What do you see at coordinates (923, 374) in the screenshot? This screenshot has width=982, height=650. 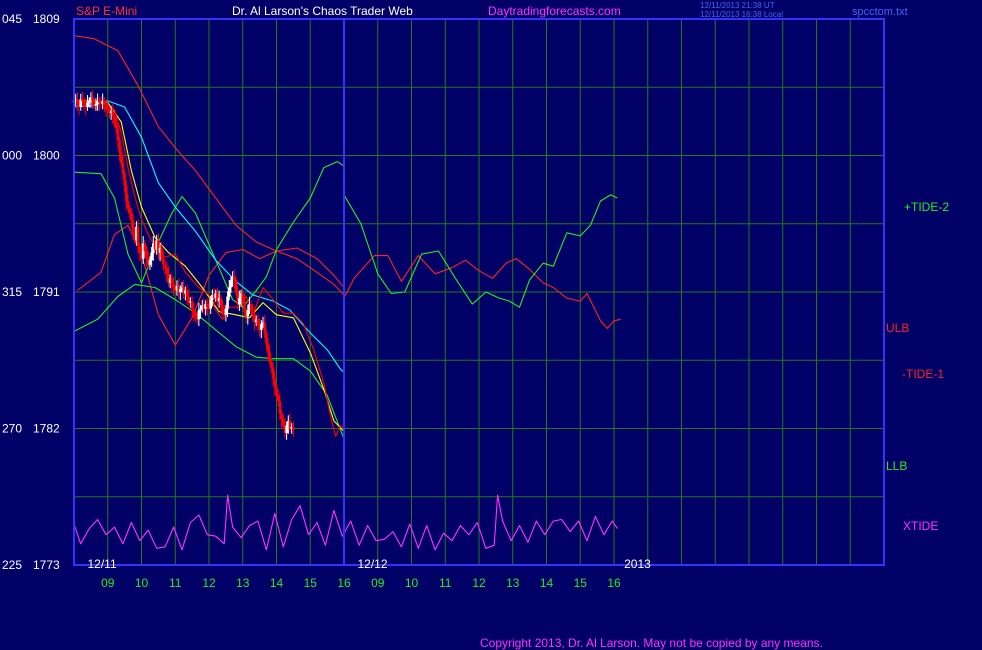 I see `legend-label: -TIDE-1` at bounding box center [923, 374].